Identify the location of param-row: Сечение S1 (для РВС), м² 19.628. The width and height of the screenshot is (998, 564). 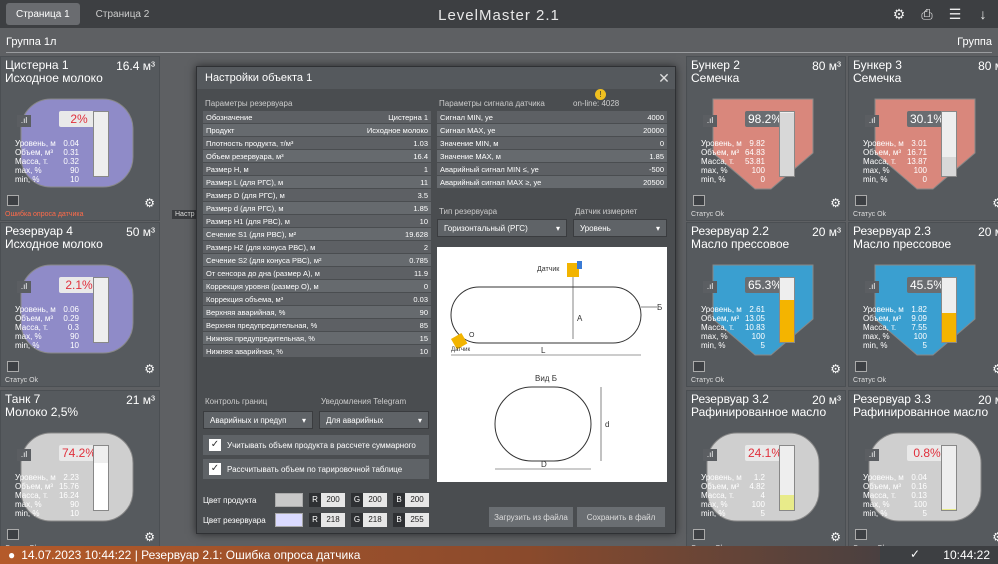
(317, 234).